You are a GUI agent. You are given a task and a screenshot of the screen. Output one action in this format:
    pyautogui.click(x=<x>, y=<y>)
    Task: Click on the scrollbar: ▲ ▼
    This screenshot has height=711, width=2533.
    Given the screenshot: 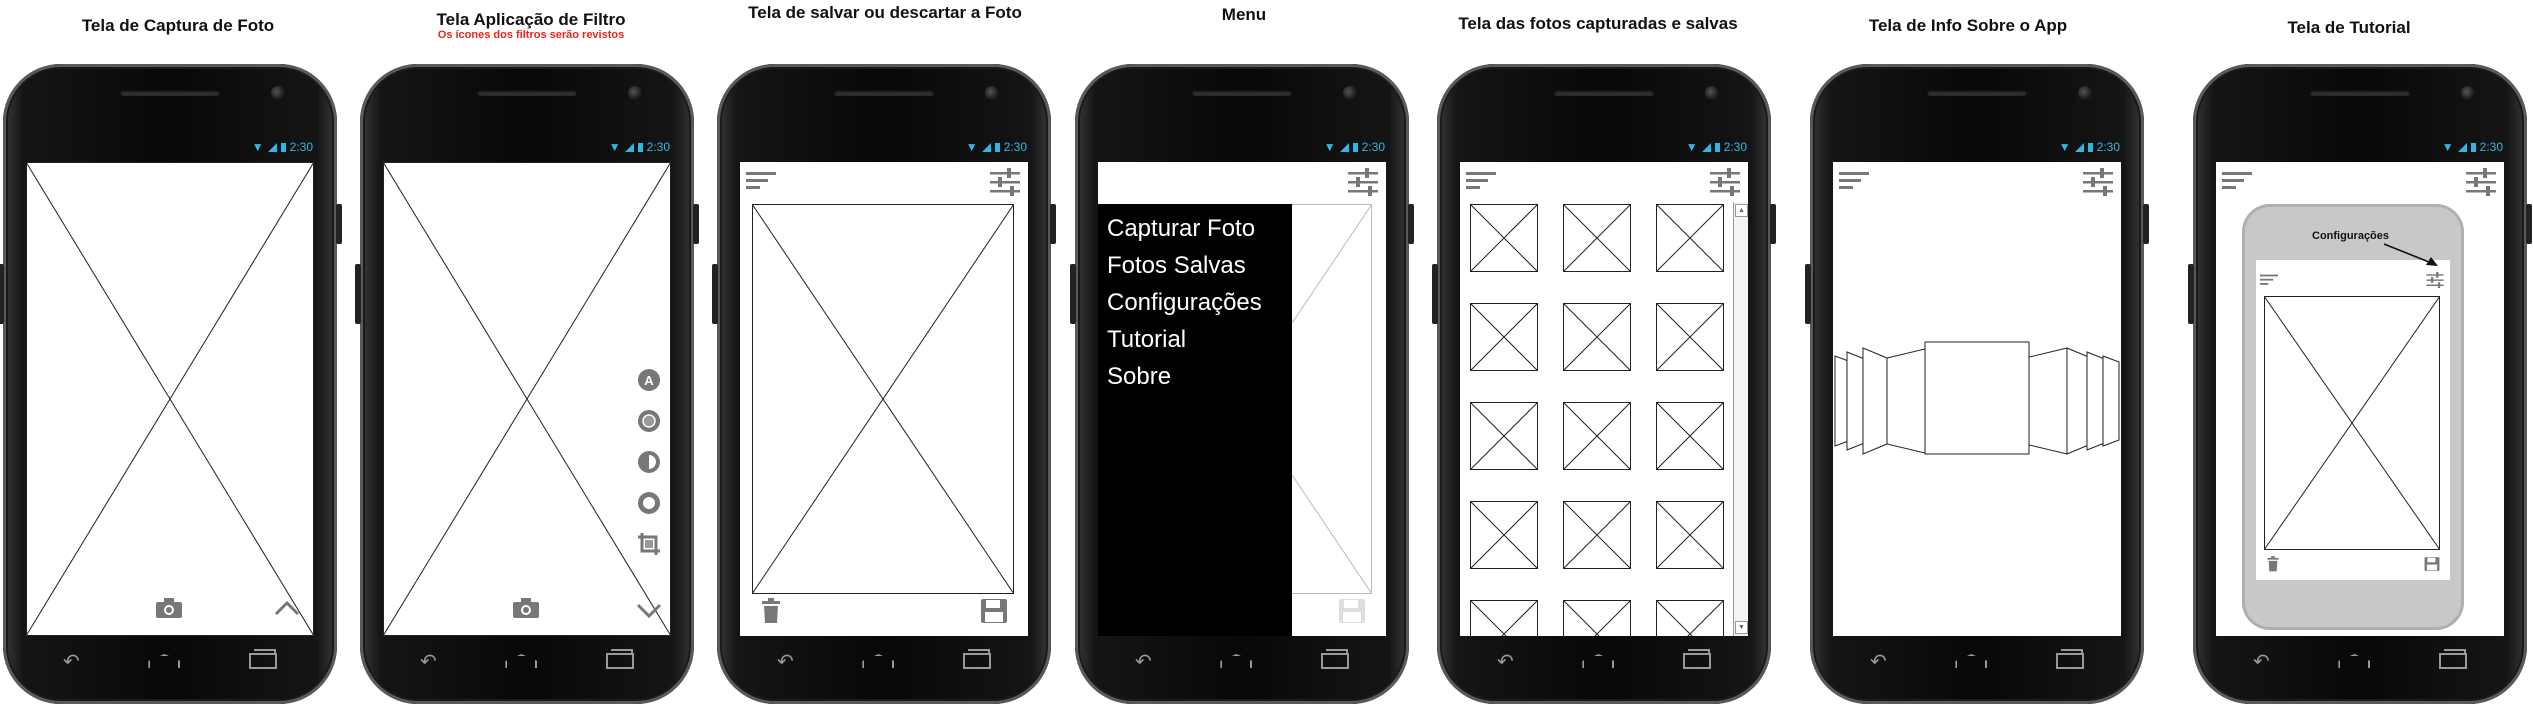 What is the action you would take?
    pyautogui.click(x=1740, y=419)
    